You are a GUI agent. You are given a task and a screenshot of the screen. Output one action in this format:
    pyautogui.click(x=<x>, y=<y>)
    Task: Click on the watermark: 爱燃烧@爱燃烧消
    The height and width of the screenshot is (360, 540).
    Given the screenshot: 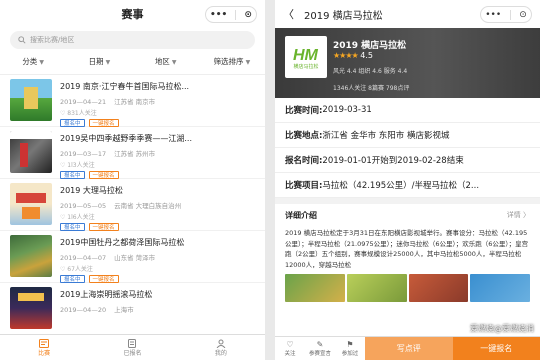 What is the action you would take?
    pyautogui.click(x=502, y=328)
    